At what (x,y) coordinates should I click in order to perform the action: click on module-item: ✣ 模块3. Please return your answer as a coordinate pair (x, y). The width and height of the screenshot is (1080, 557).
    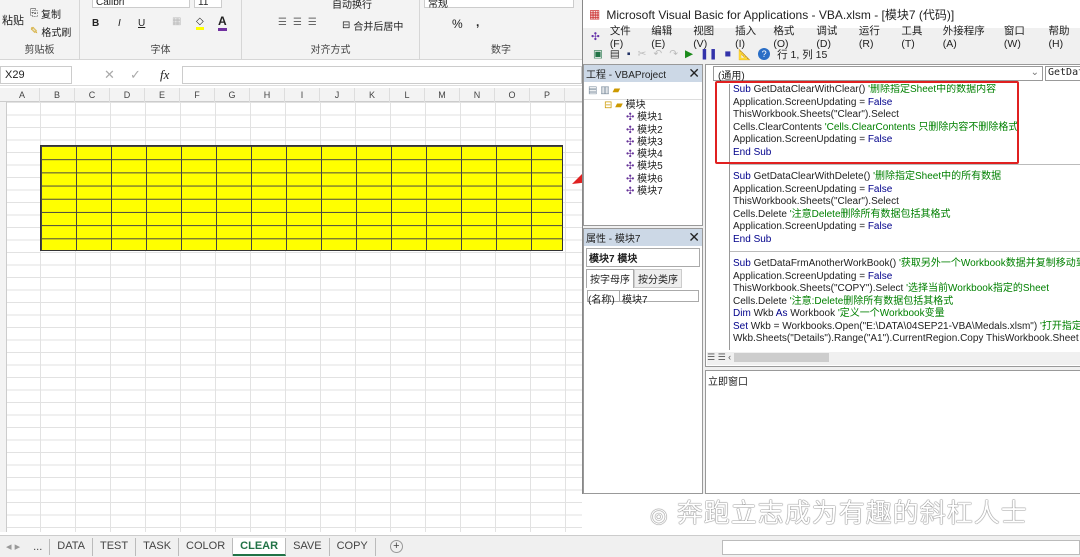
    Looking at the image, I should click on (664, 143).